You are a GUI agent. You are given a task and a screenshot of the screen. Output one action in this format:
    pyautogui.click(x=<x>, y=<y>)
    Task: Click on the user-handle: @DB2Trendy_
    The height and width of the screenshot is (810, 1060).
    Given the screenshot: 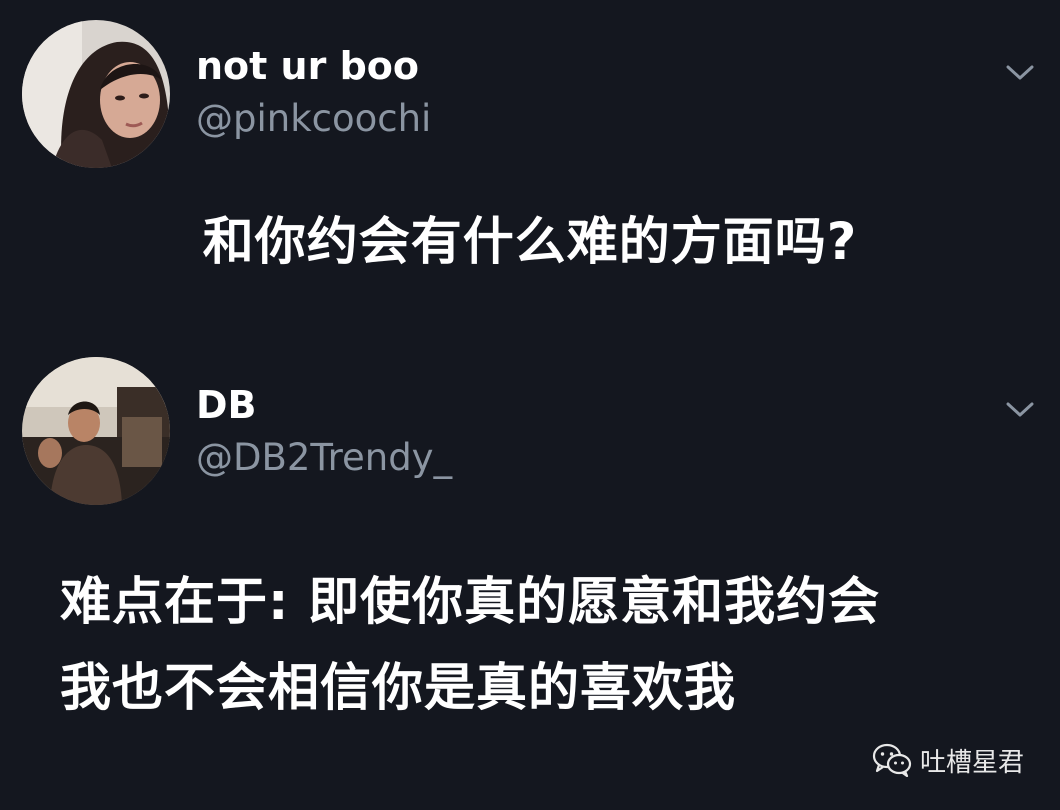 What is the action you would take?
    pyautogui.click(x=324, y=458)
    